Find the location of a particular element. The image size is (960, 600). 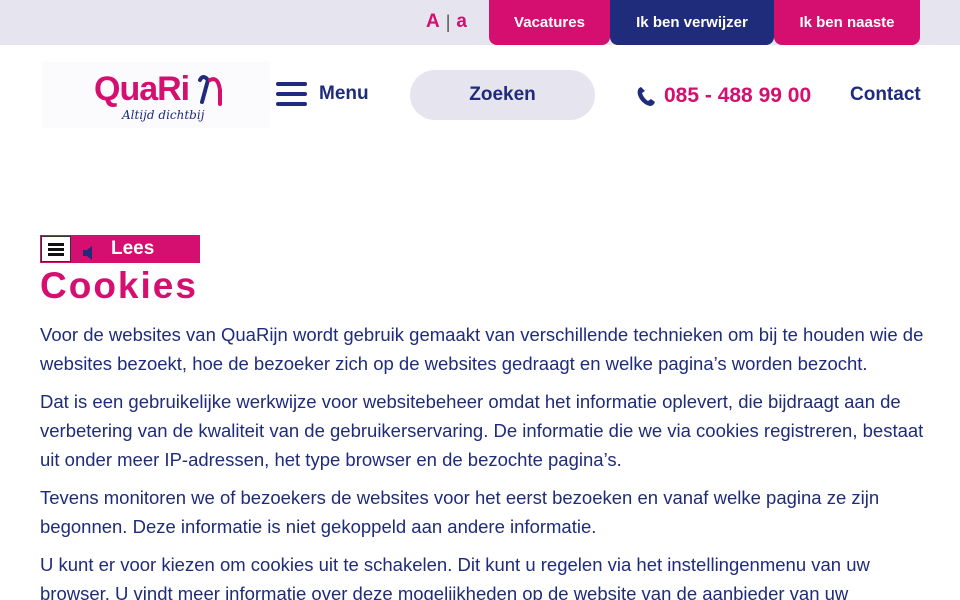

readspeaker-widget: Lees is located at coordinates (120, 249).